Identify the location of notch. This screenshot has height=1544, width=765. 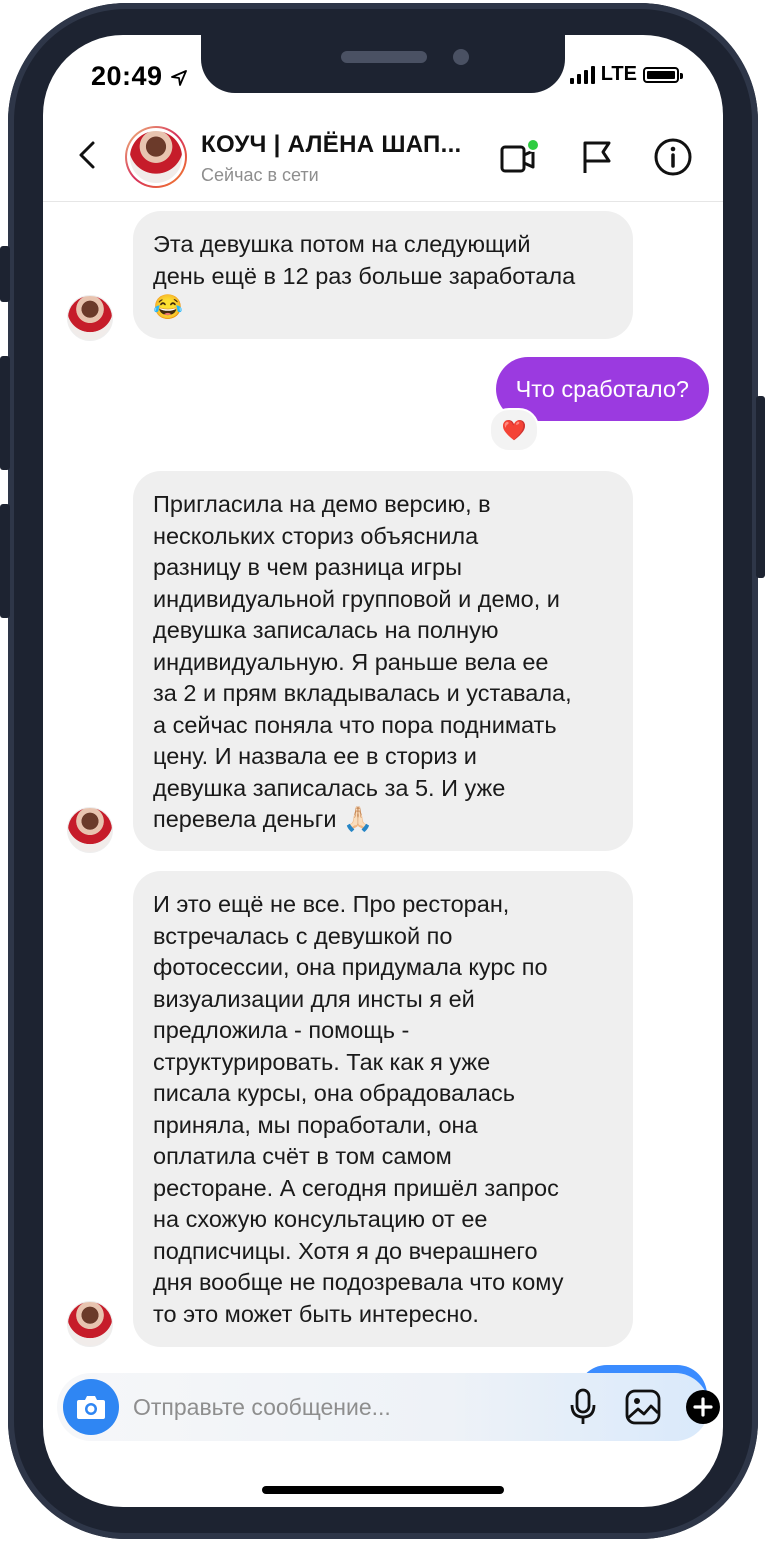
(383, 64).